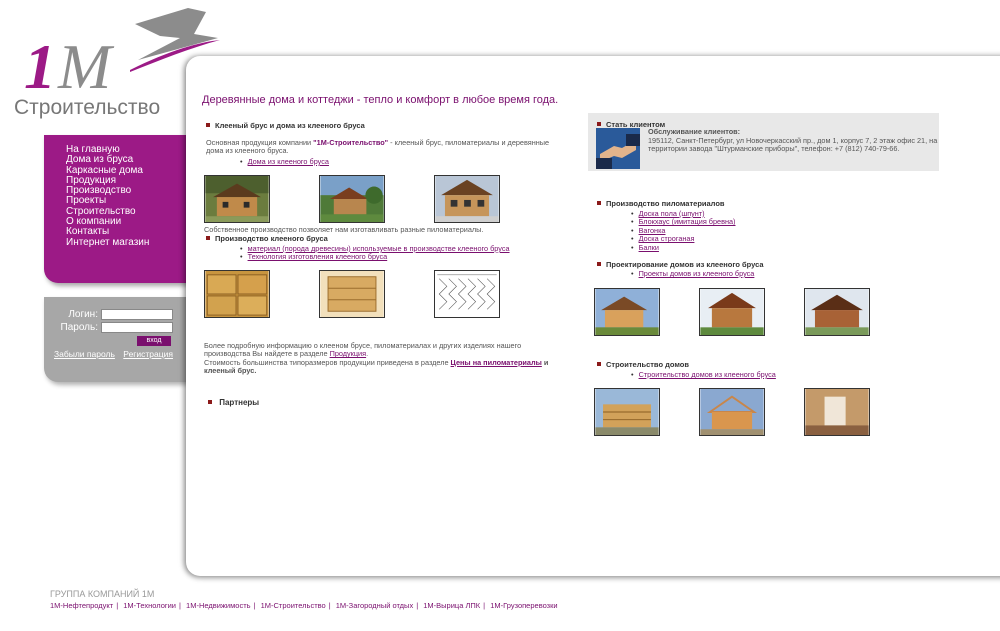 The height and width of the screenshot is (631, 1000). What do you see at coordinates (239, 402) in the screenshot?
I see `partners-title-text: Партнеры` at bounding box center [239, 402].